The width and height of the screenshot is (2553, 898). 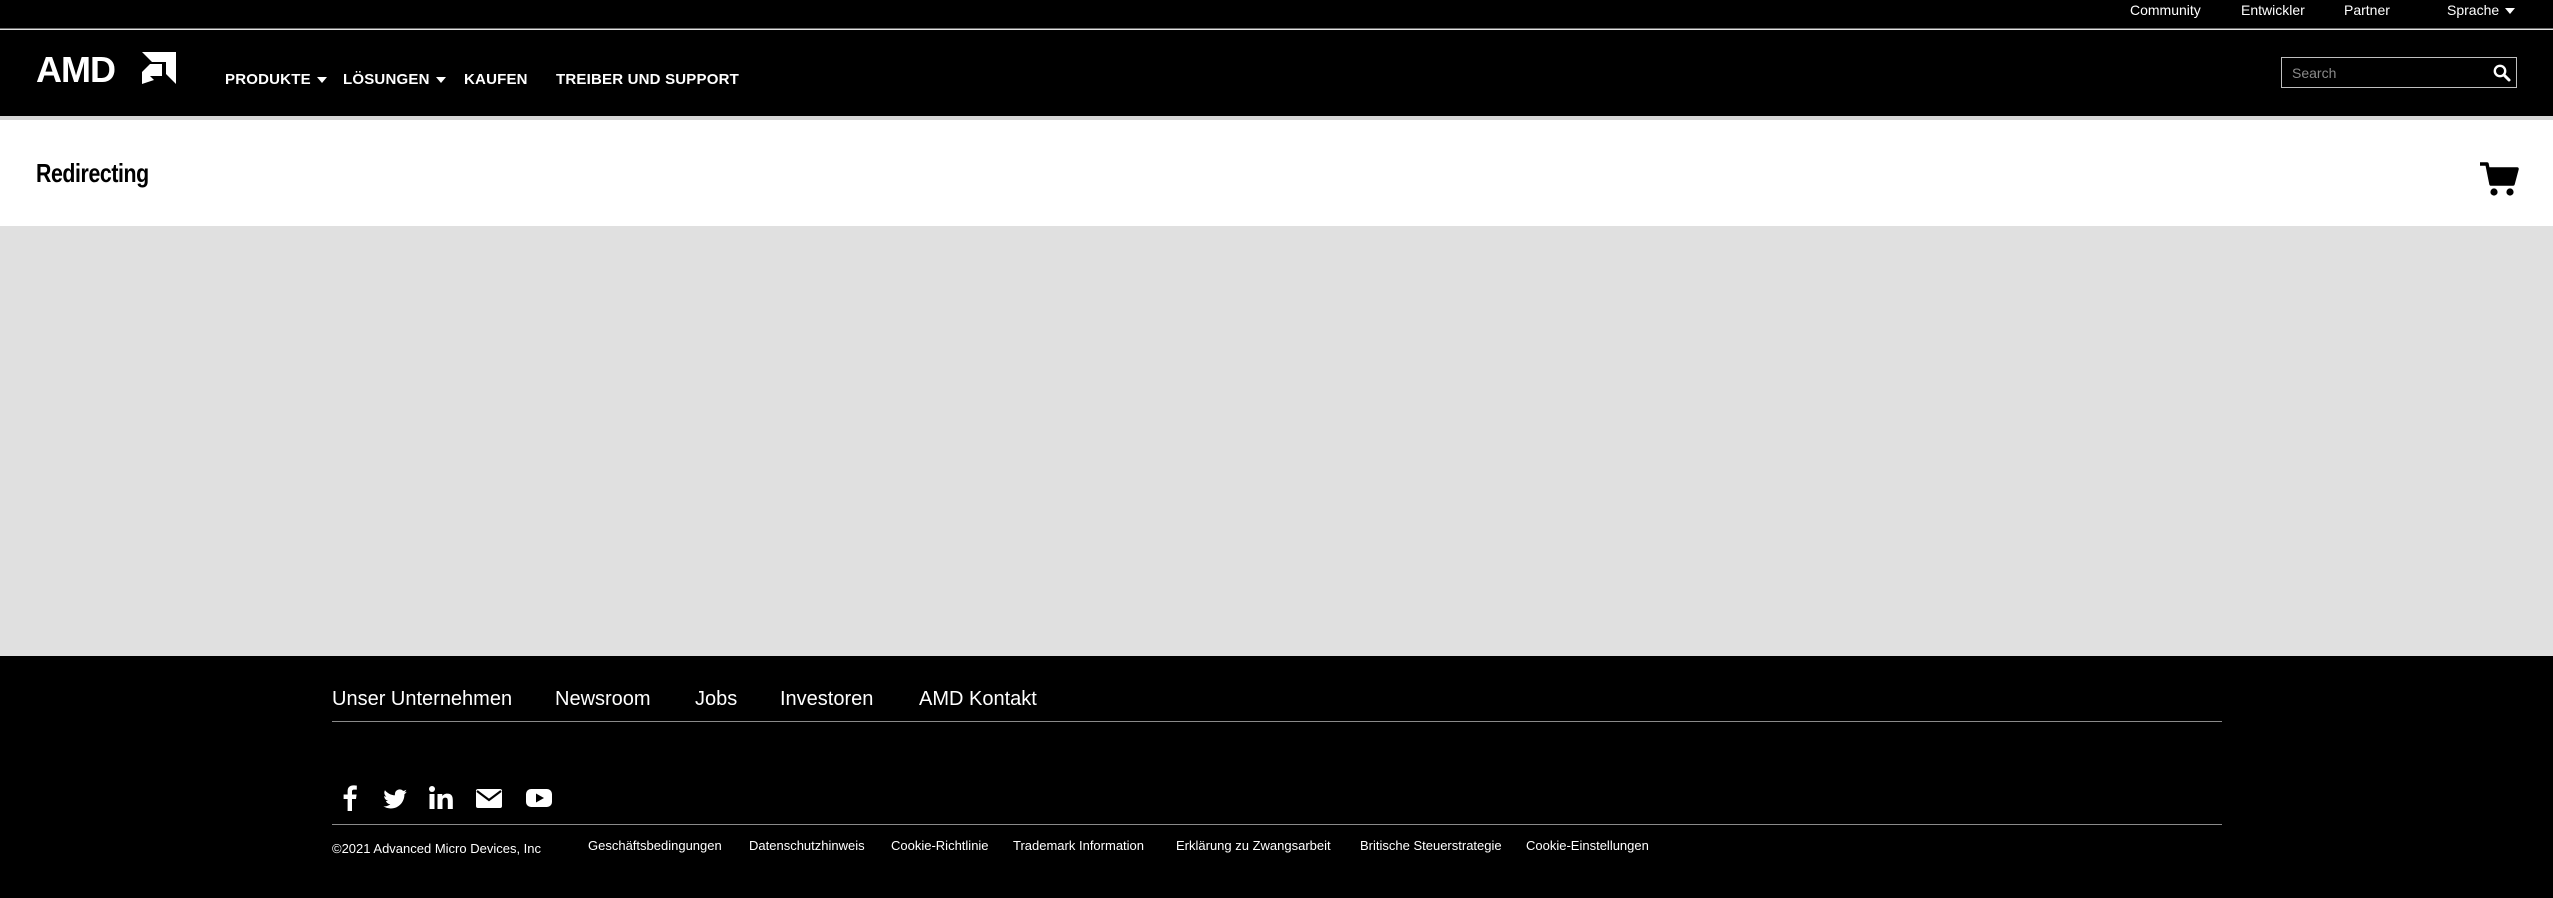 What do you see at coordinates (2473, 10) in the screenshot?
I see `language-selector-label: Sprache` at bounding box center [2473, 10].